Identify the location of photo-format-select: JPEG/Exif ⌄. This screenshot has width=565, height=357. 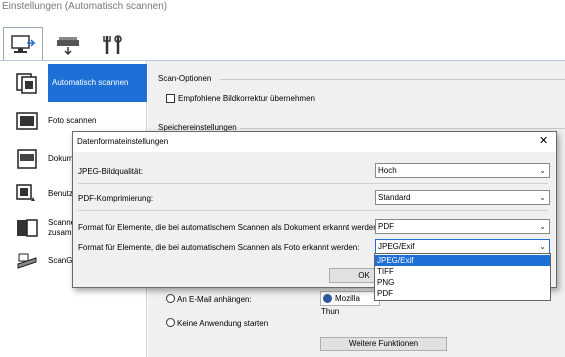
(462, 246).